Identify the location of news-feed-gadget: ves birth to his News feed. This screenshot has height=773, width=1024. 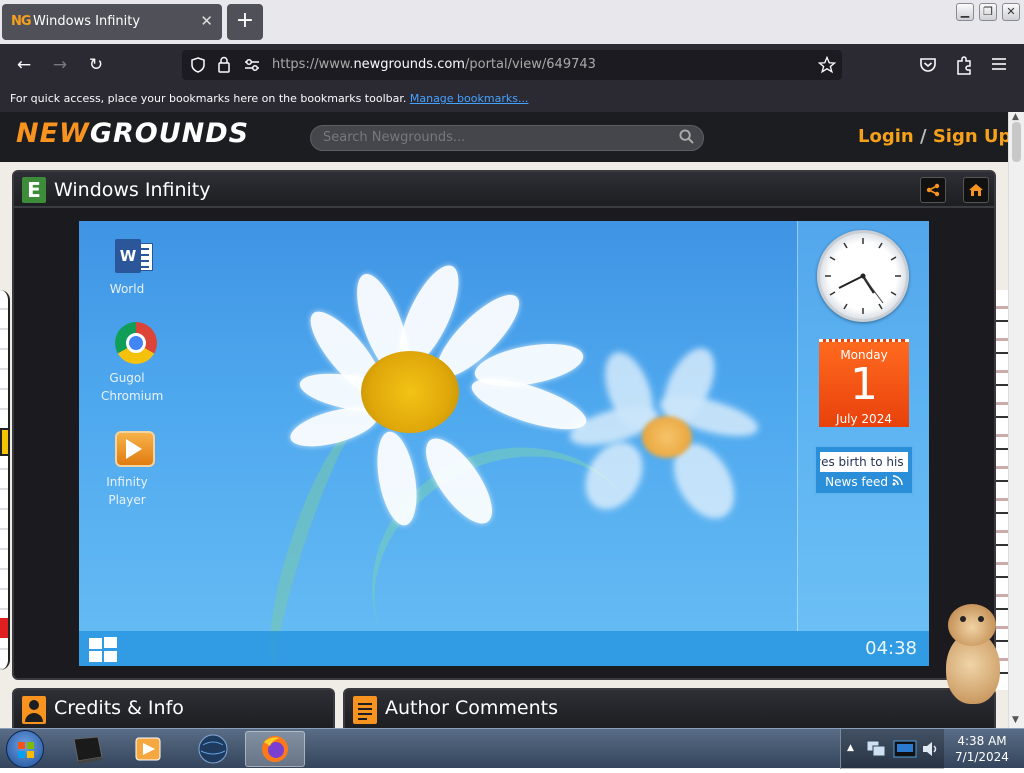
(864, 470).